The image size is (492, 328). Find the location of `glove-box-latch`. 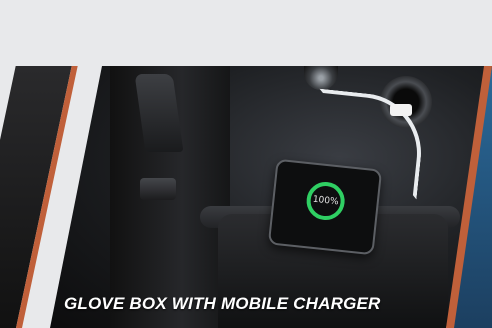

glove-box-latch is located at coordinates (158, 189).